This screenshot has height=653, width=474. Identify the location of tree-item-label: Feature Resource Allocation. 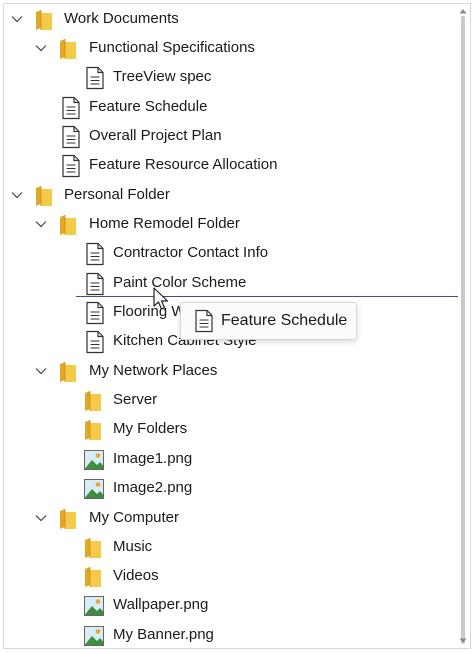
(183, 164).